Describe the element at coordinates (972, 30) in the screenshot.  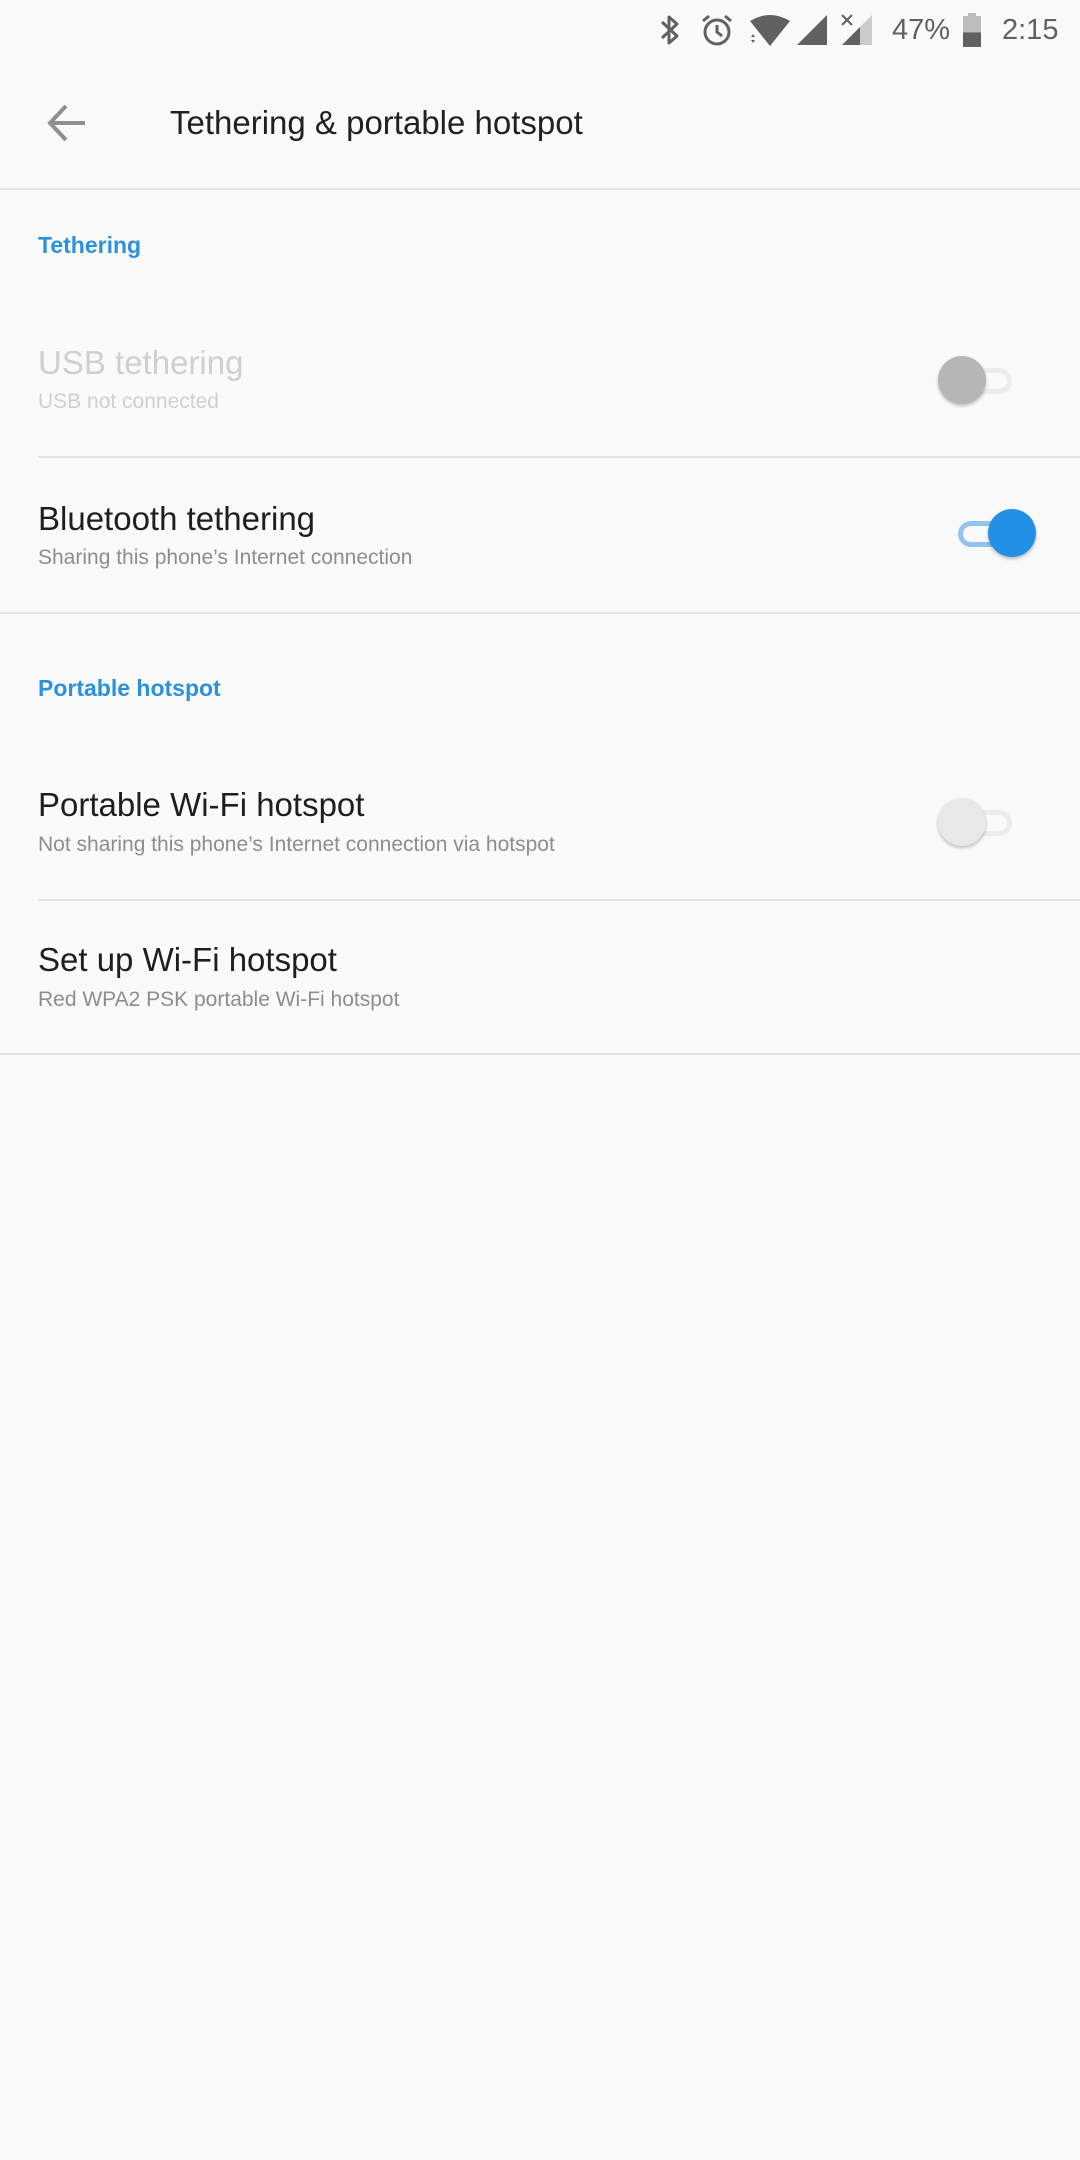
I see `battery-icon` at that location.